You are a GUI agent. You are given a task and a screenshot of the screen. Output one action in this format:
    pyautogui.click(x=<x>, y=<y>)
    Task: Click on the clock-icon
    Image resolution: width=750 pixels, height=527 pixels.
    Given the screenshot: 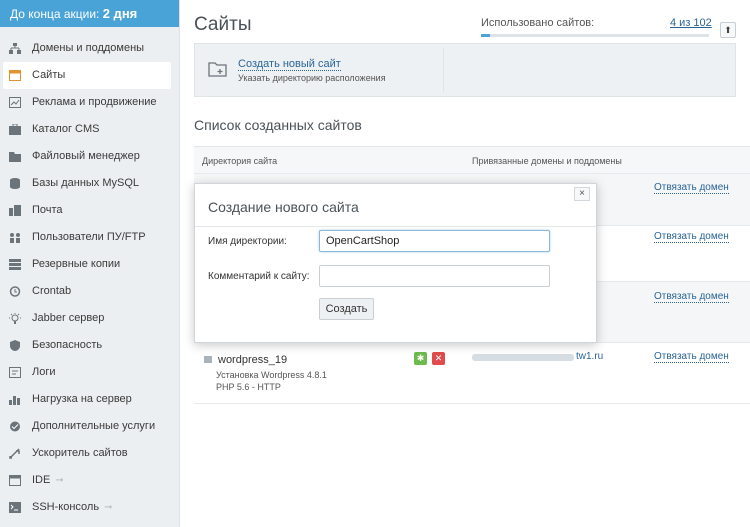 What is the action you would take?
    pyautogui.click(x=15, y=291)
    